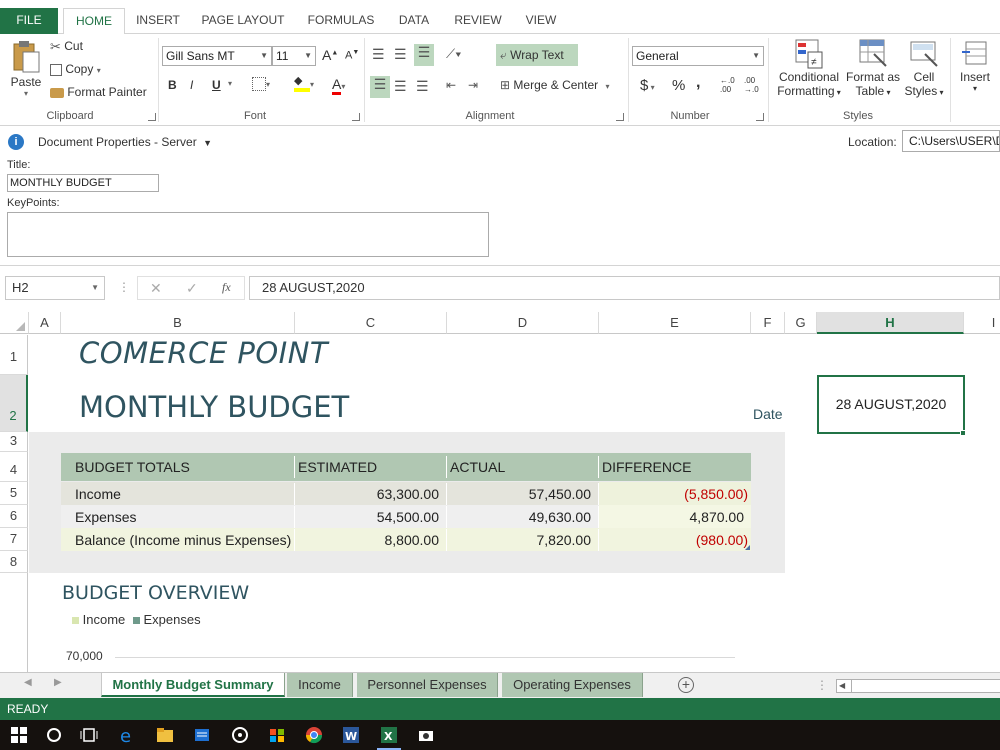  Describe the element at coordinates (760, 117) in the screenshot. I see `number-launcher-icon` at that location.